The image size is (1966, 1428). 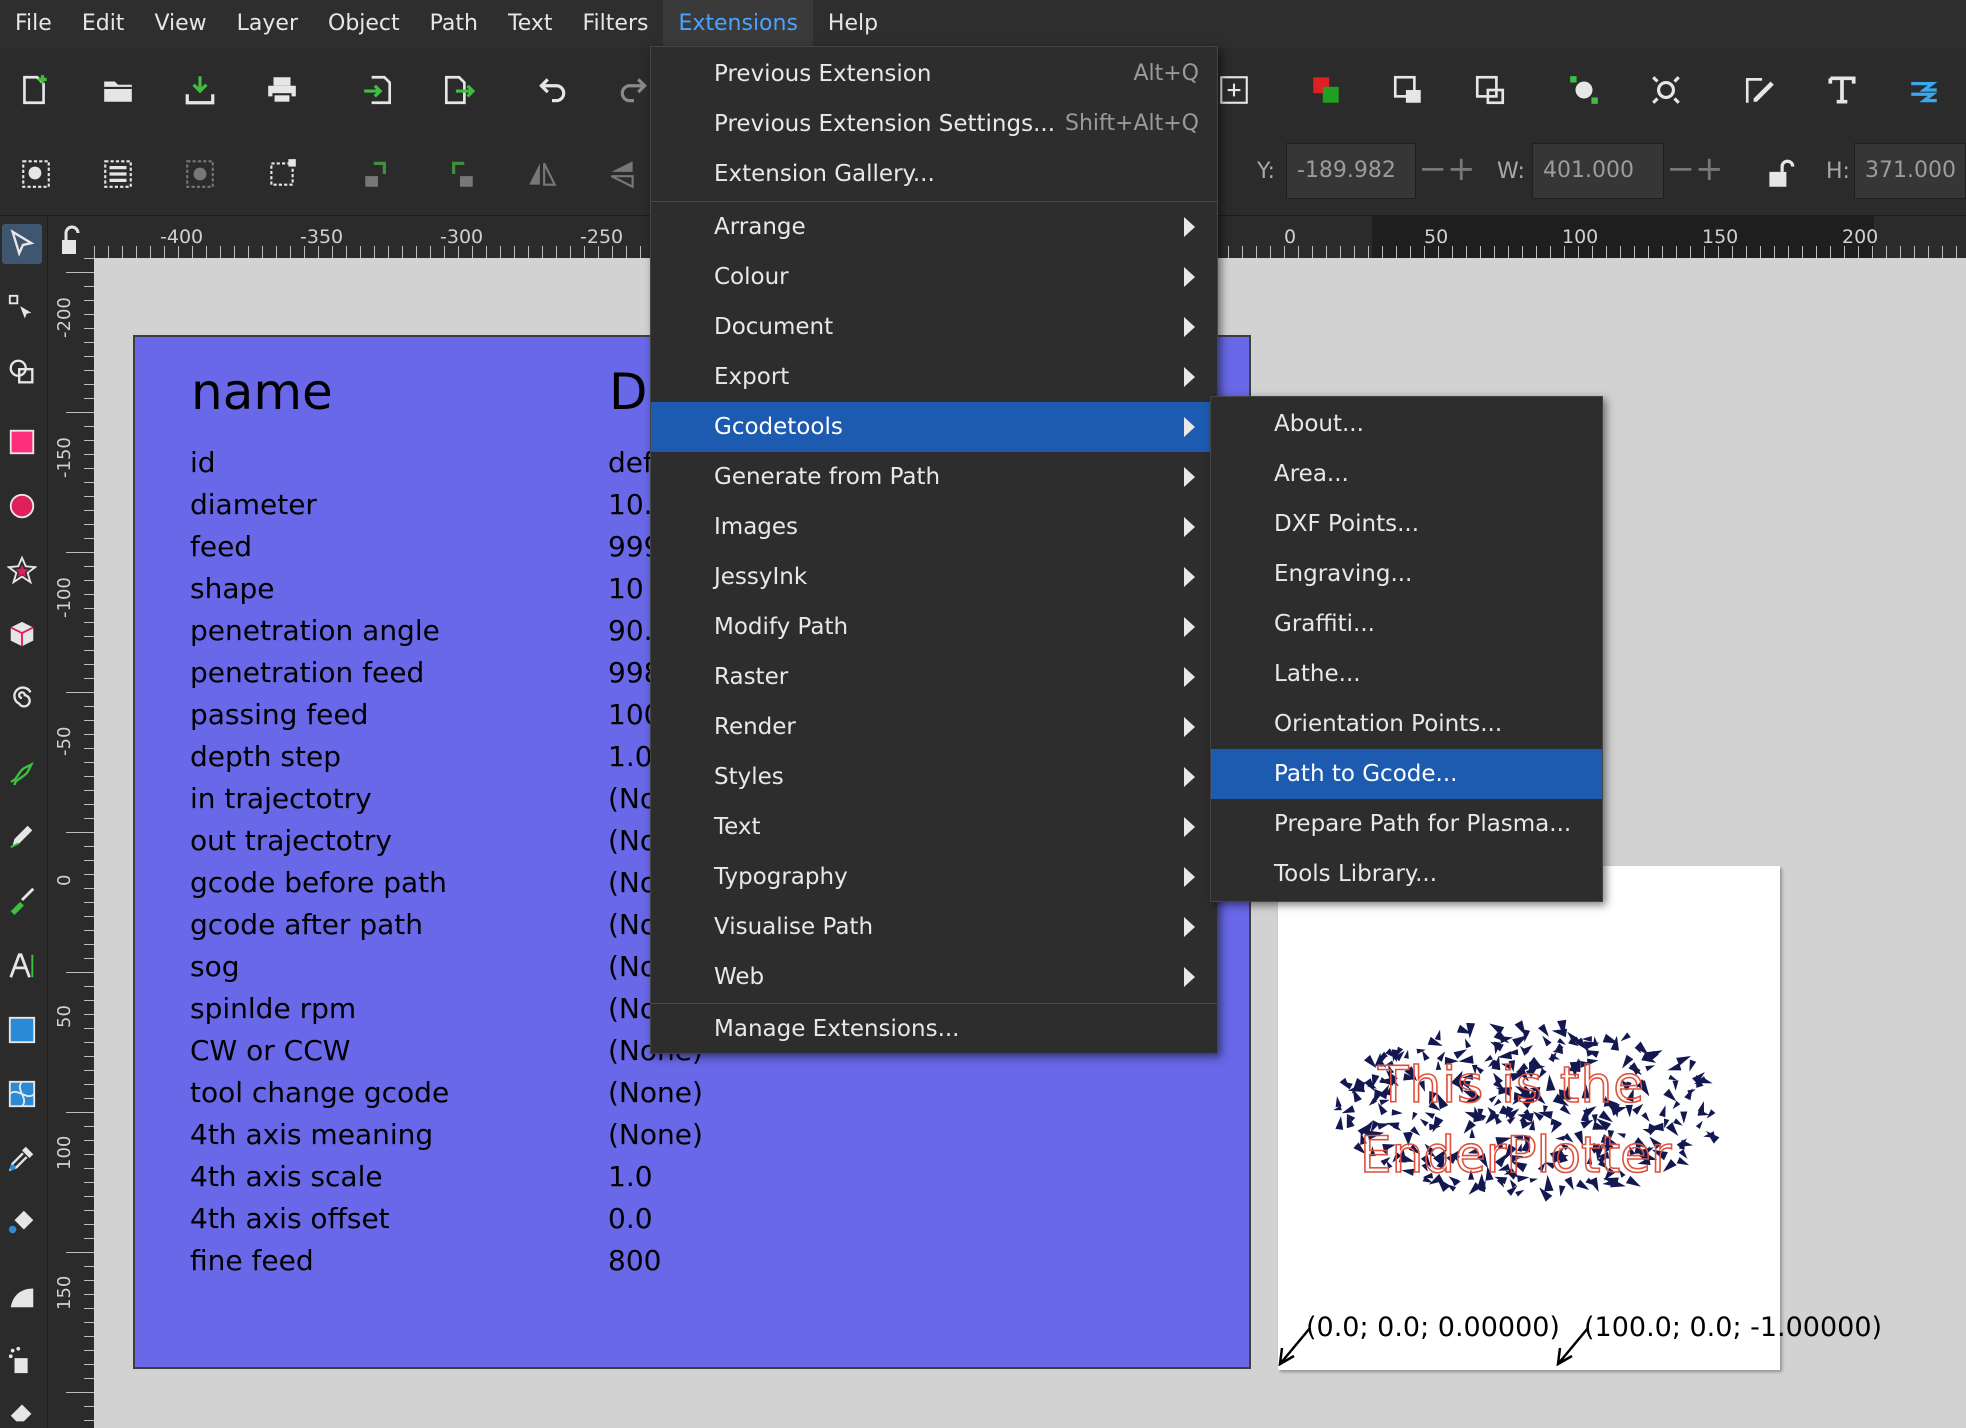 I want to click on mesh-tool-icon, so click(x=22, y=1094).